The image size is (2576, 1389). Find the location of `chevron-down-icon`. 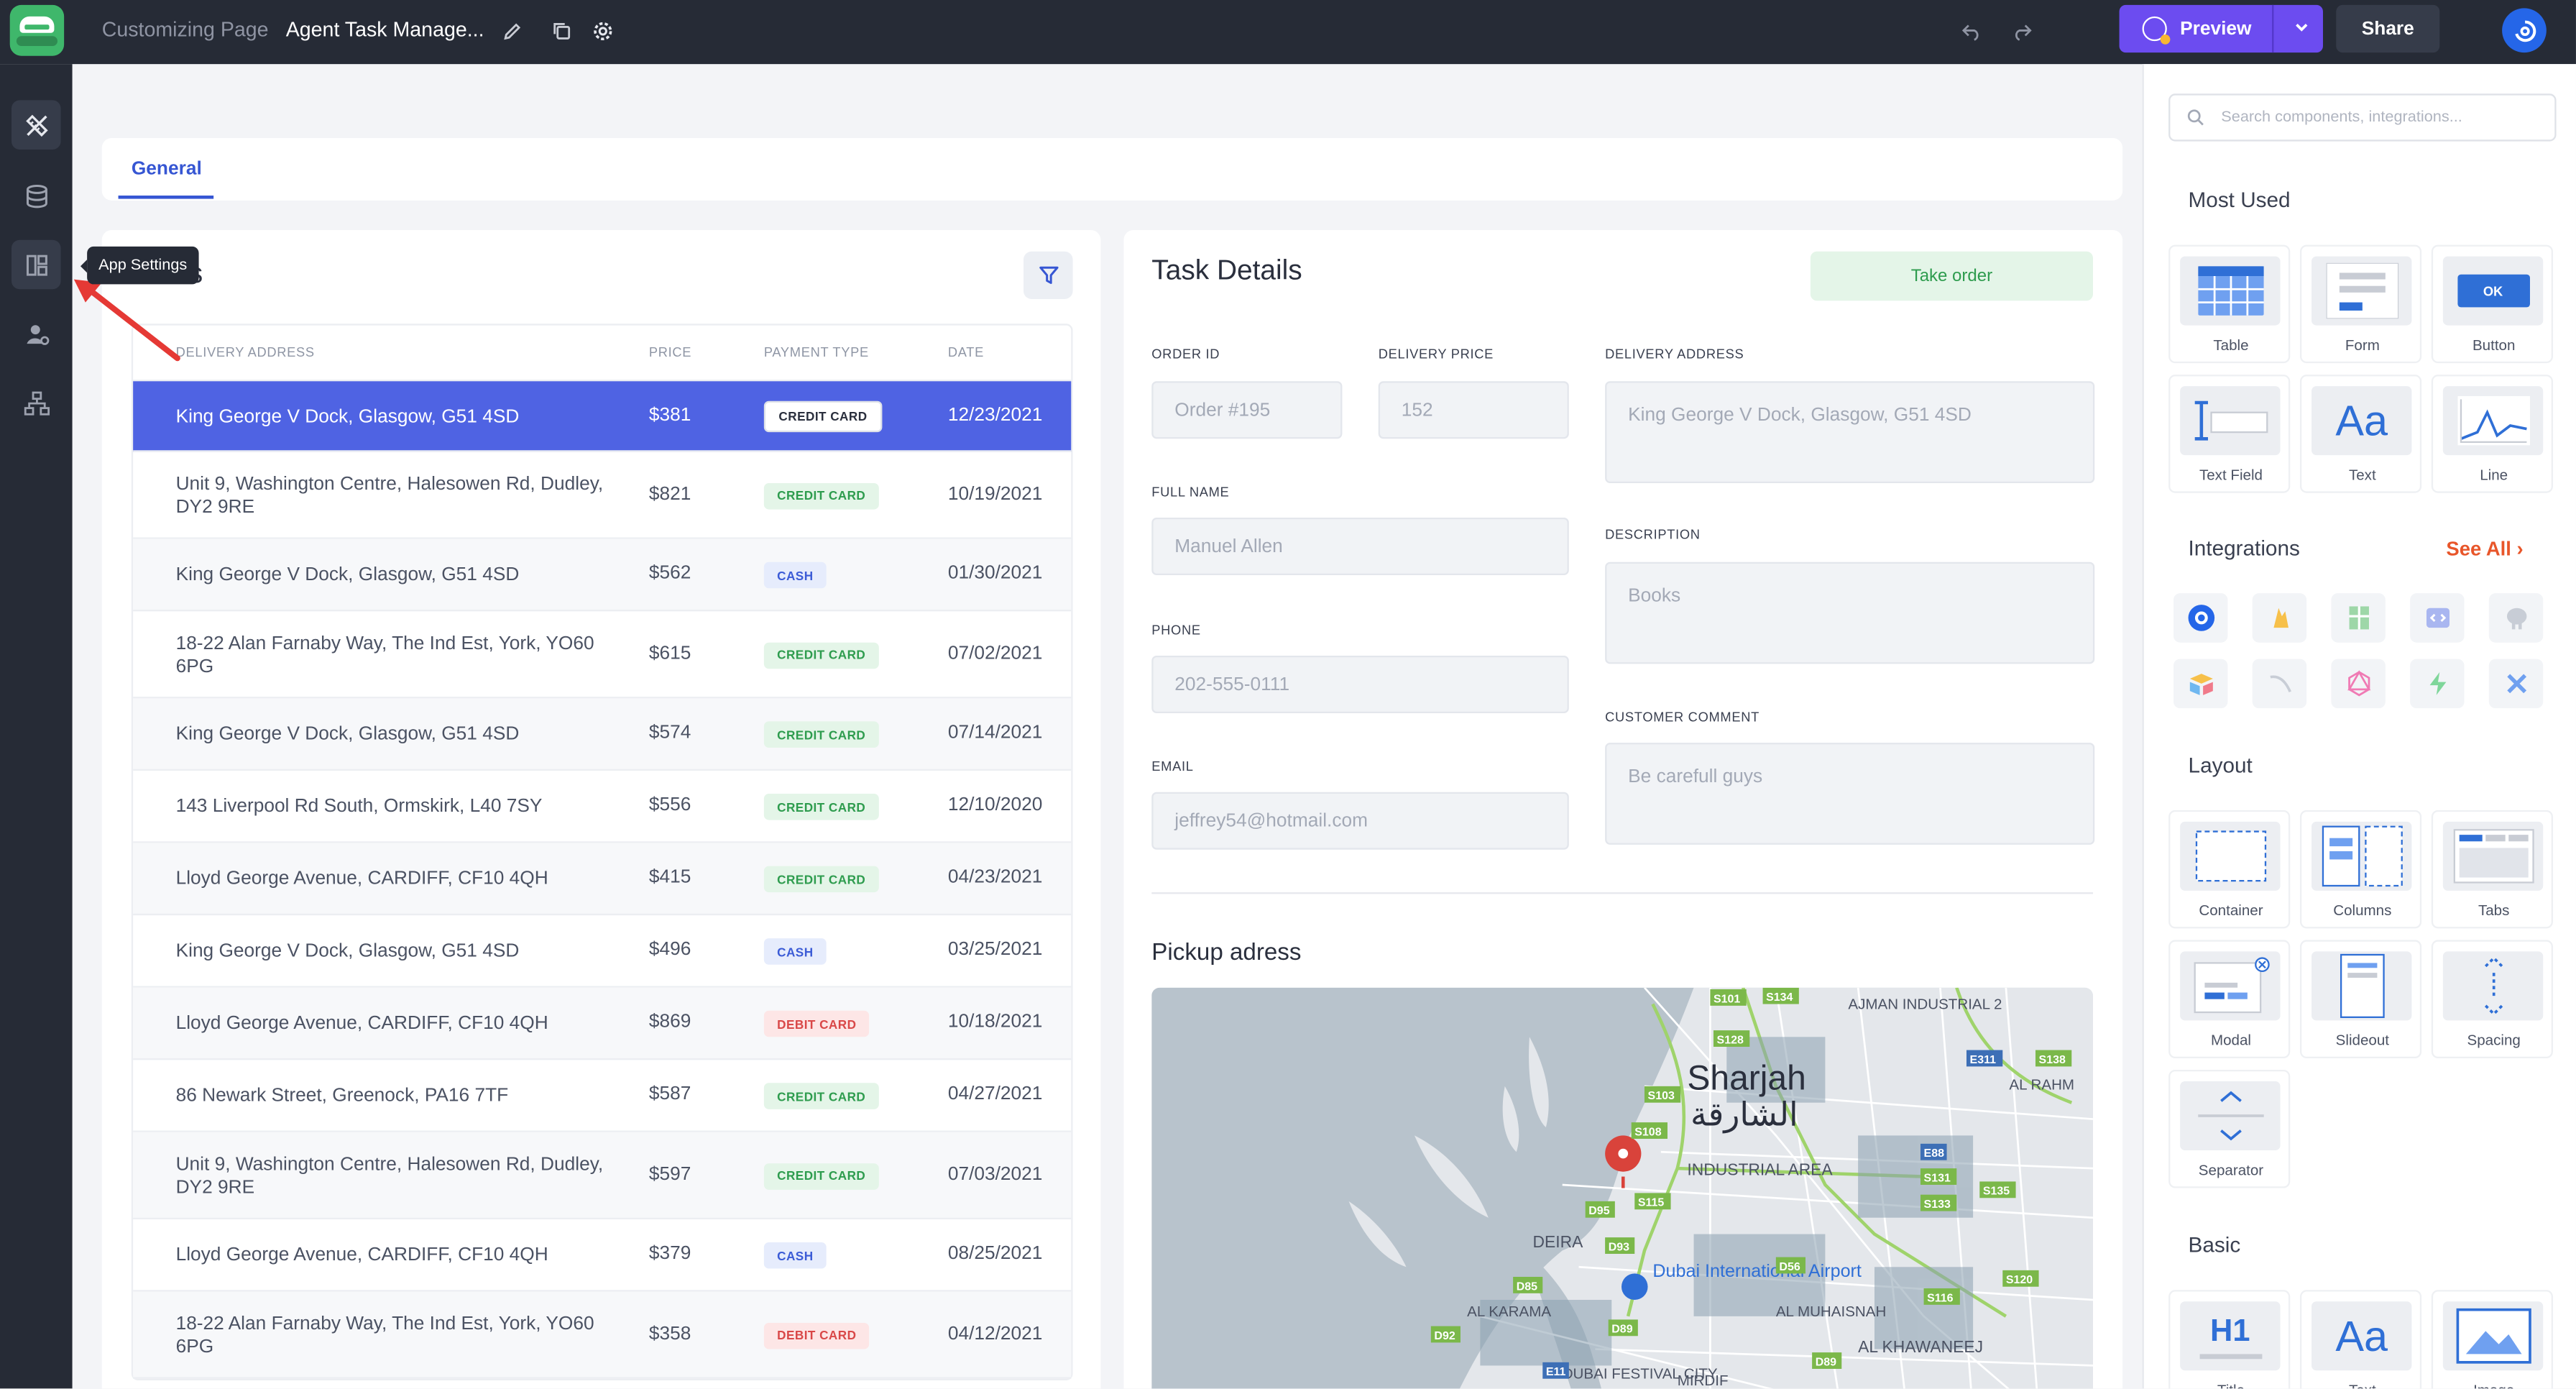

chevron-down-icon is located at coordinates (2301, 26).